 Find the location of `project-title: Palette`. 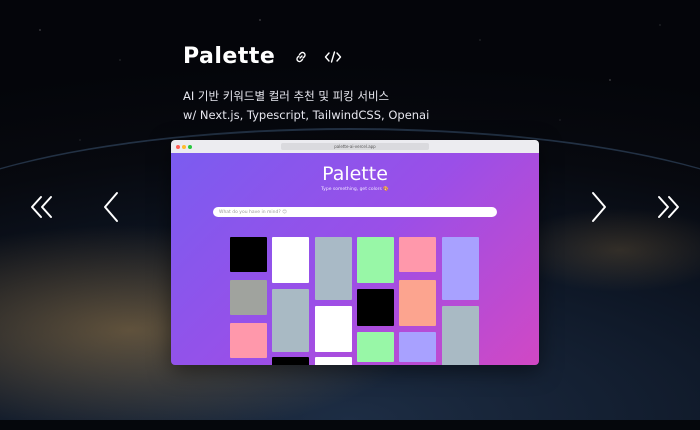

project-title: Palette is located at coordinates (229, 56).